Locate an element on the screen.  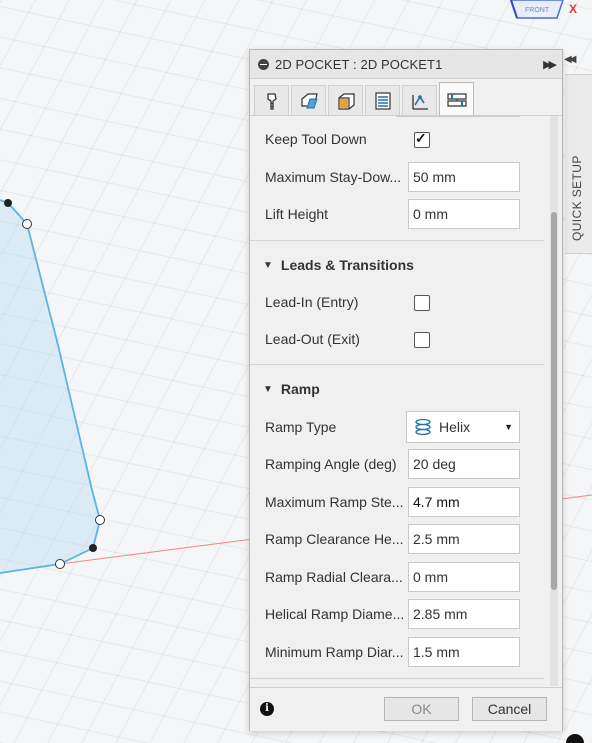
keep-tool-down-row: Keep Tool Down is located at coordinates (405, 139).